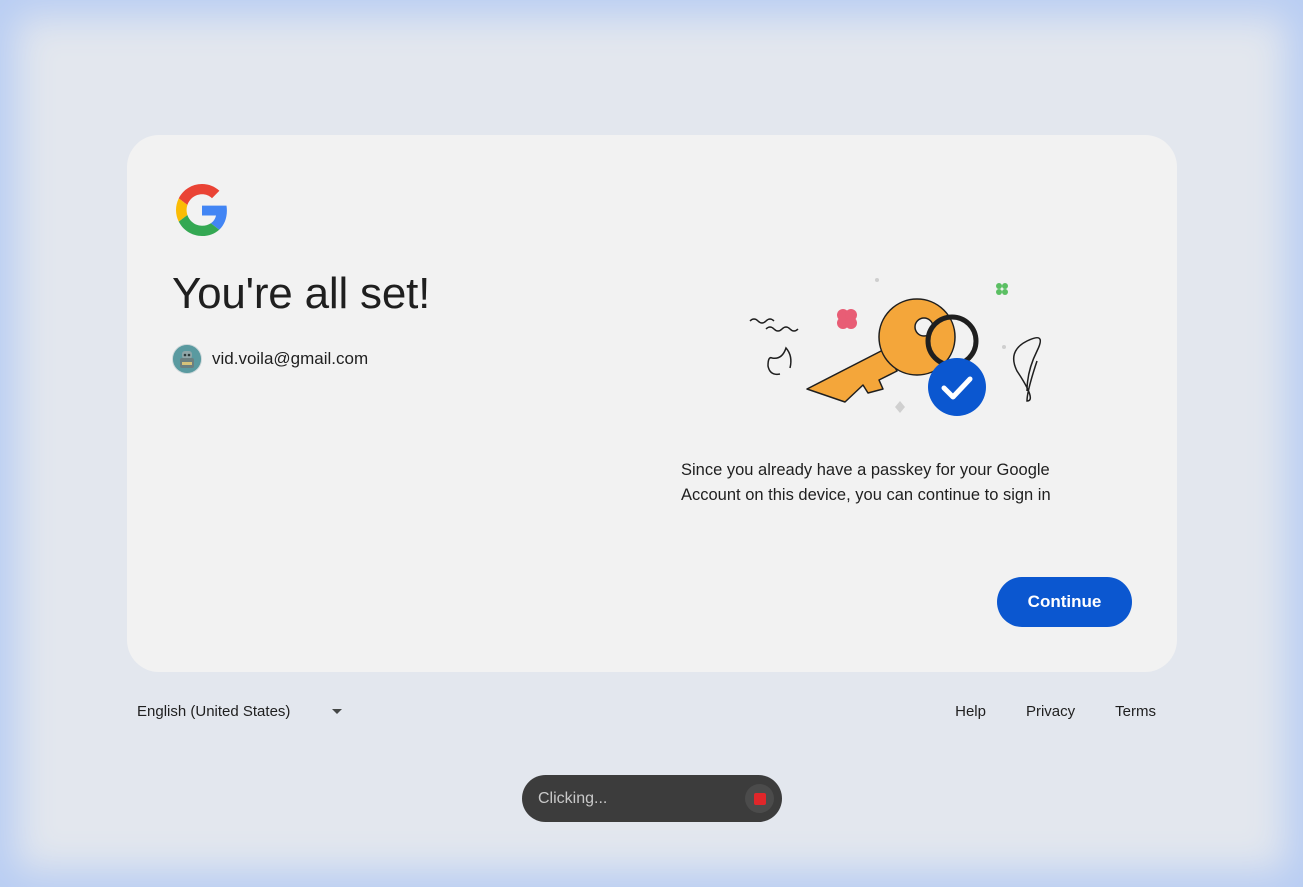  I want to click on stop-button, so click(759, 798).